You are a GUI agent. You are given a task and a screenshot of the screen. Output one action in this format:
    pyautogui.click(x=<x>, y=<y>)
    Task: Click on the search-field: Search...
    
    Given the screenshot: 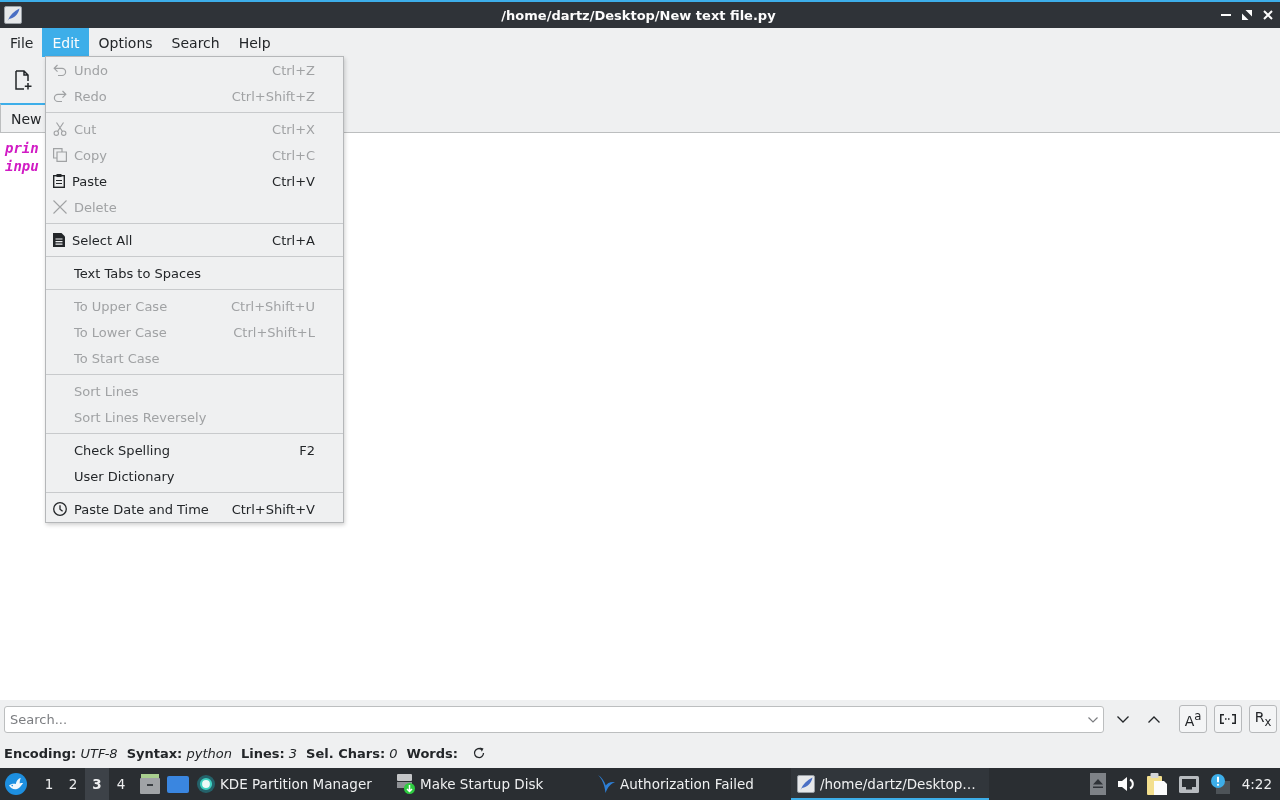 What is the action you would take?
    pyautogui.click(x=554, y=719)
    